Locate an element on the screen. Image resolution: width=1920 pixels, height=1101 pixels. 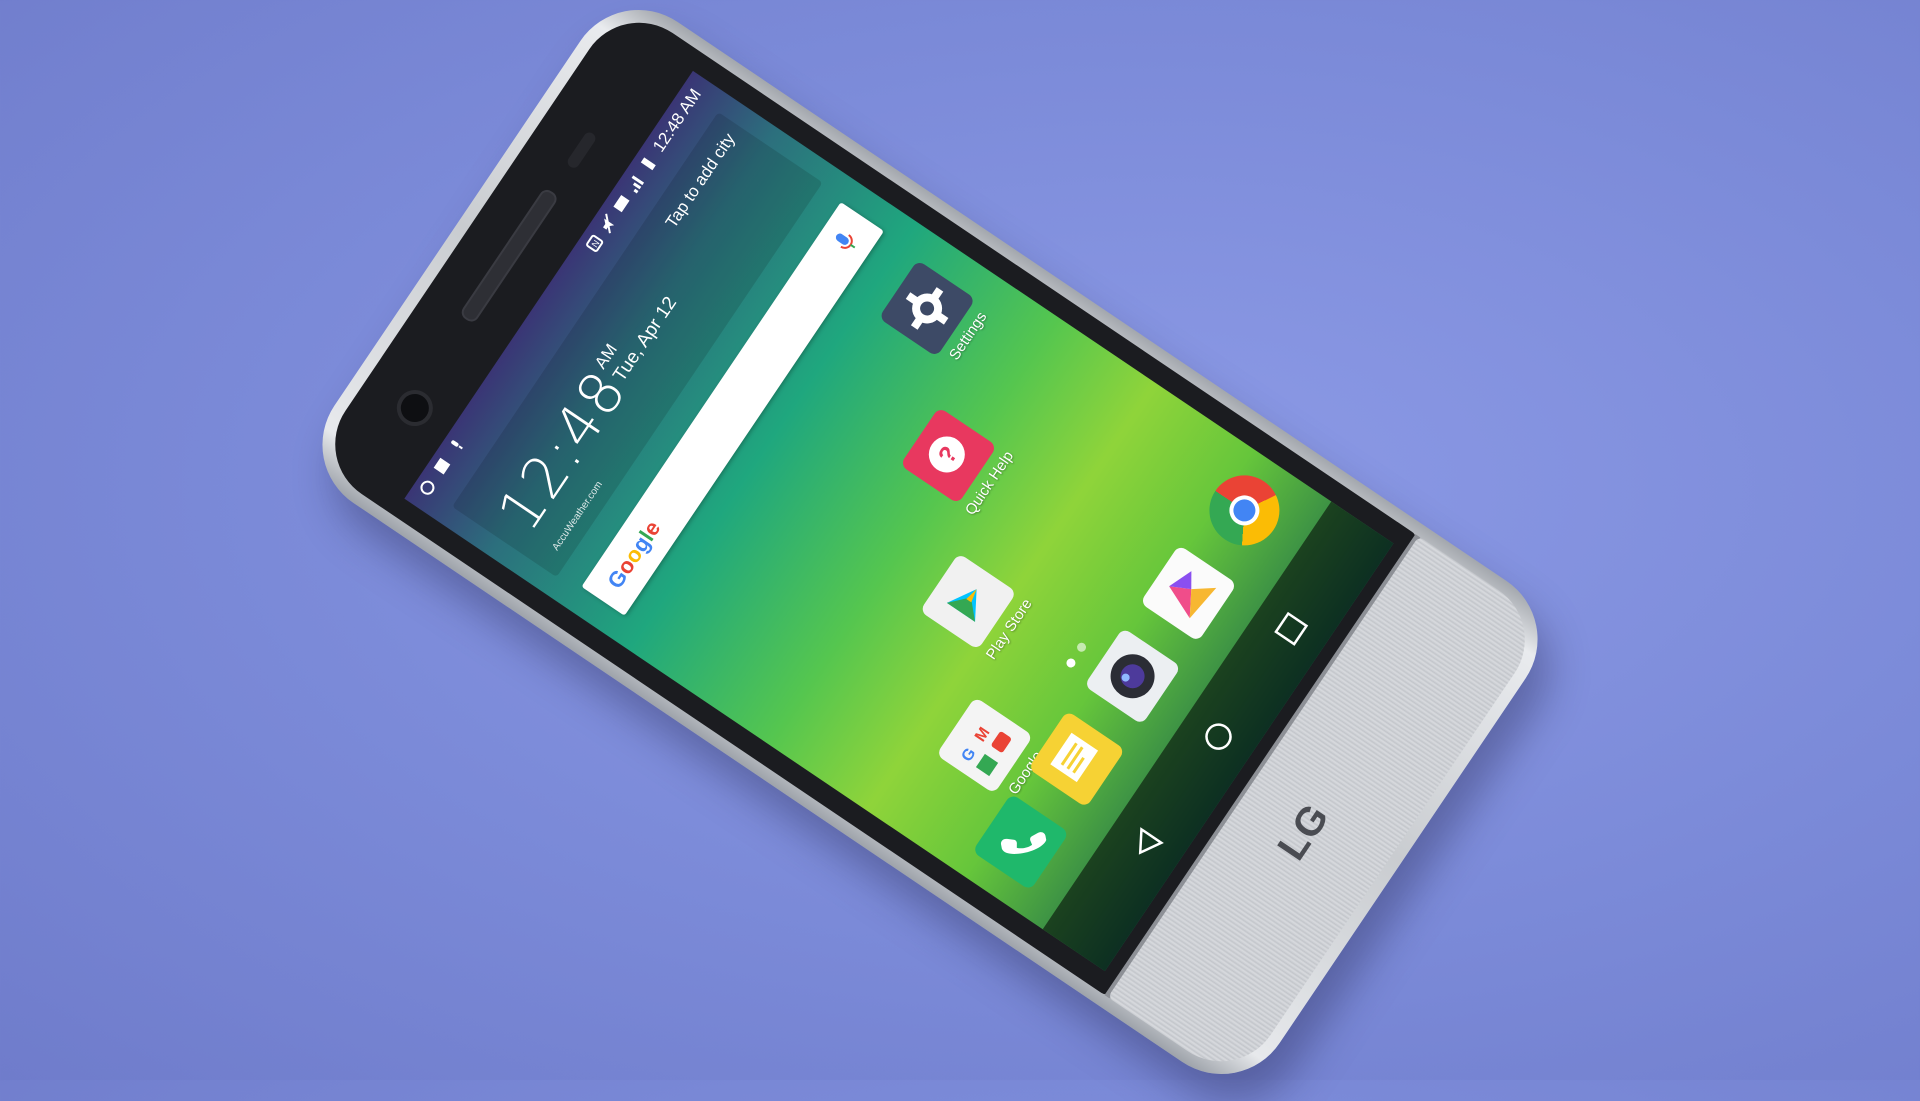
home-icon is located at coordinates (1219, 737).